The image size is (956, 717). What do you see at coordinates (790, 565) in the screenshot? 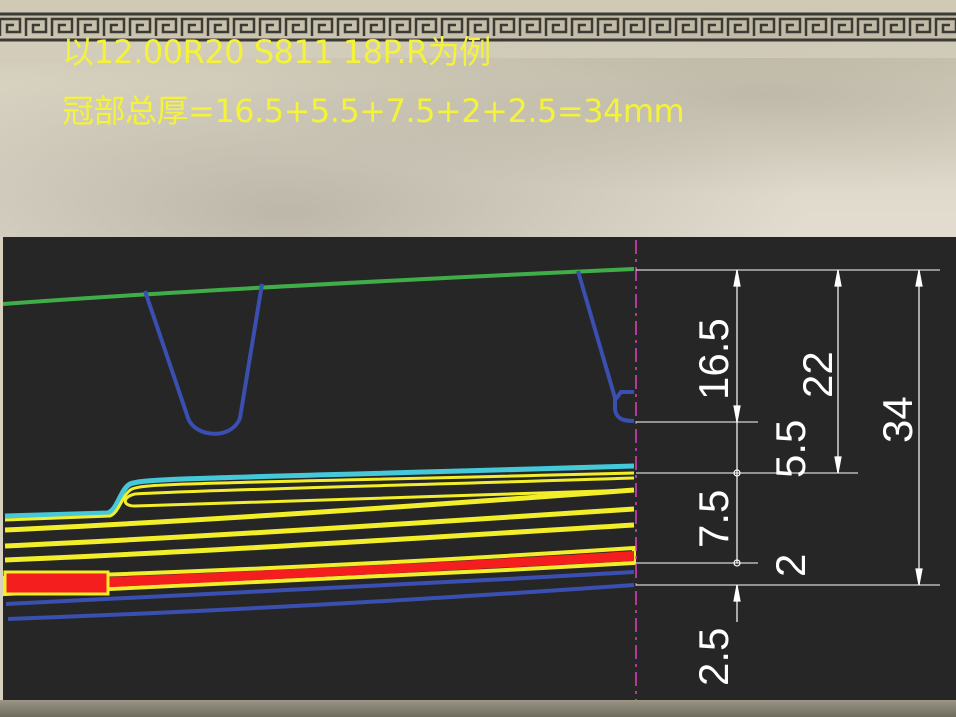
I see `dim-label-2: 2` at bounding box center [790, 565].